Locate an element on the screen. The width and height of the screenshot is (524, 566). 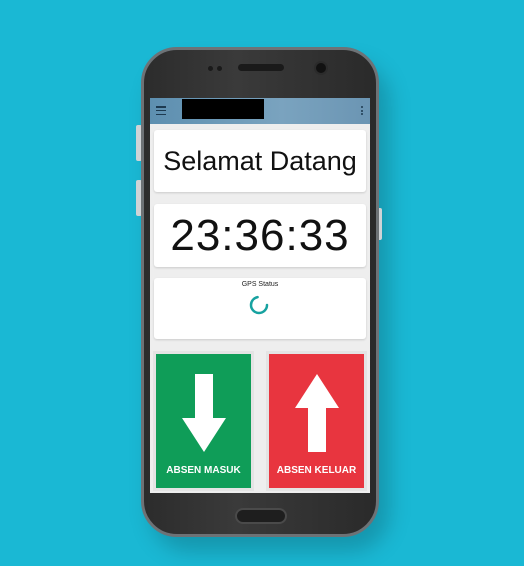
absen-keluar-label: ABSEN KELUAR is located at coordinates (316, 470).